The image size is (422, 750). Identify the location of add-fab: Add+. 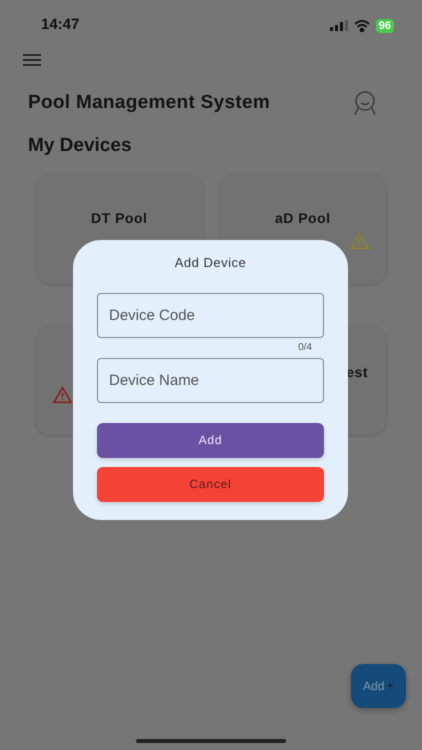
(378, 686).